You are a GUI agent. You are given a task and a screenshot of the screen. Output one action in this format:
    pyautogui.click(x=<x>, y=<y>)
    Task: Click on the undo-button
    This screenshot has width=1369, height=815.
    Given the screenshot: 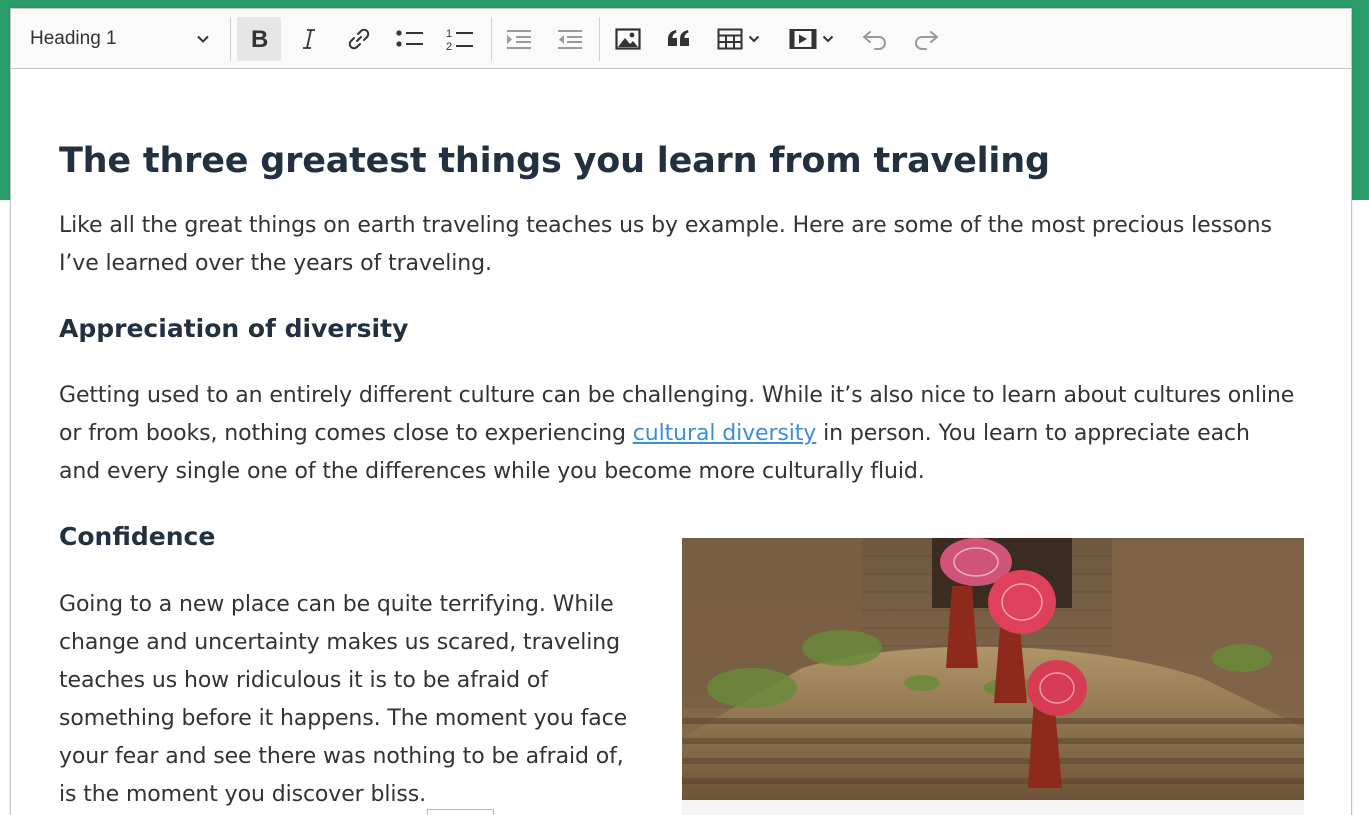 What is the action you would take?
    pyautogui.click(x=875, y=39)
    